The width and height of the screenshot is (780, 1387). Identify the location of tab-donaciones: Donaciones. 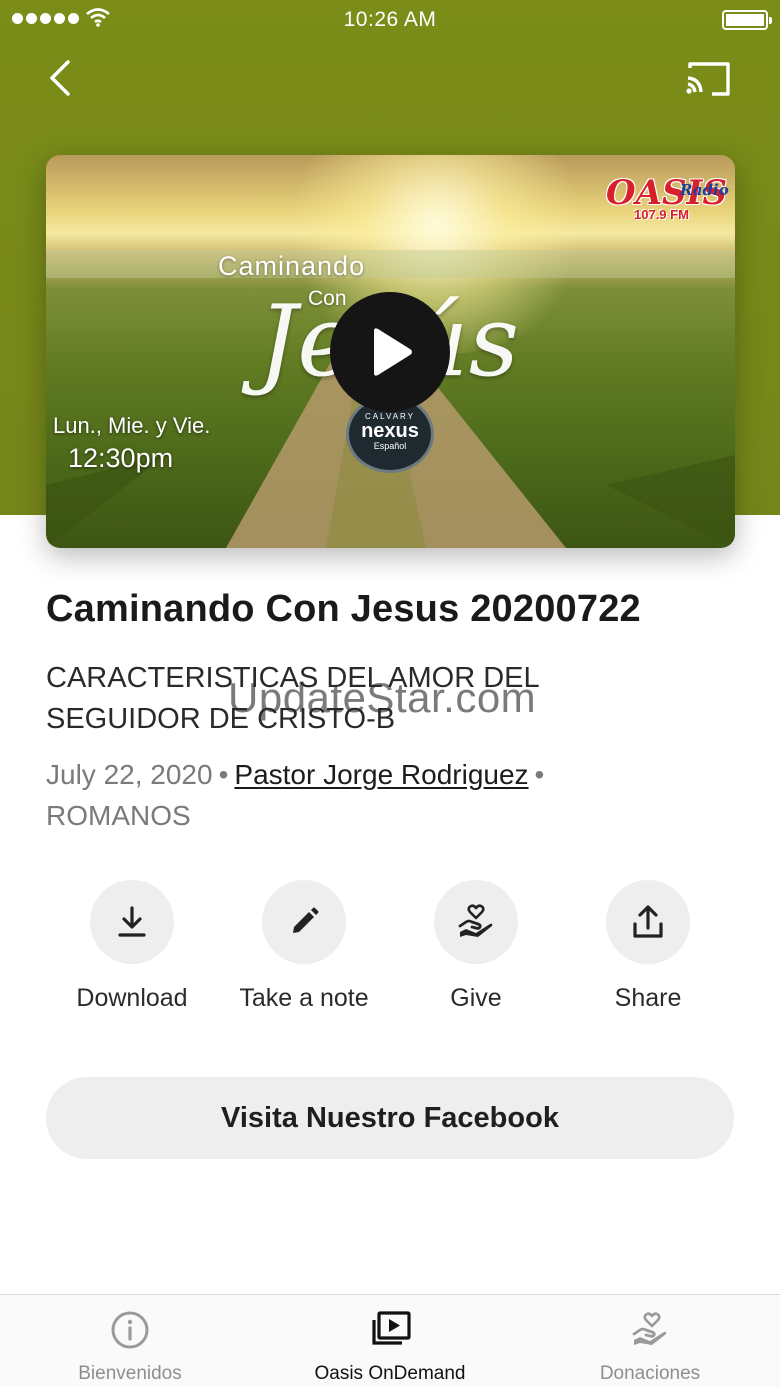
(650, 1341).